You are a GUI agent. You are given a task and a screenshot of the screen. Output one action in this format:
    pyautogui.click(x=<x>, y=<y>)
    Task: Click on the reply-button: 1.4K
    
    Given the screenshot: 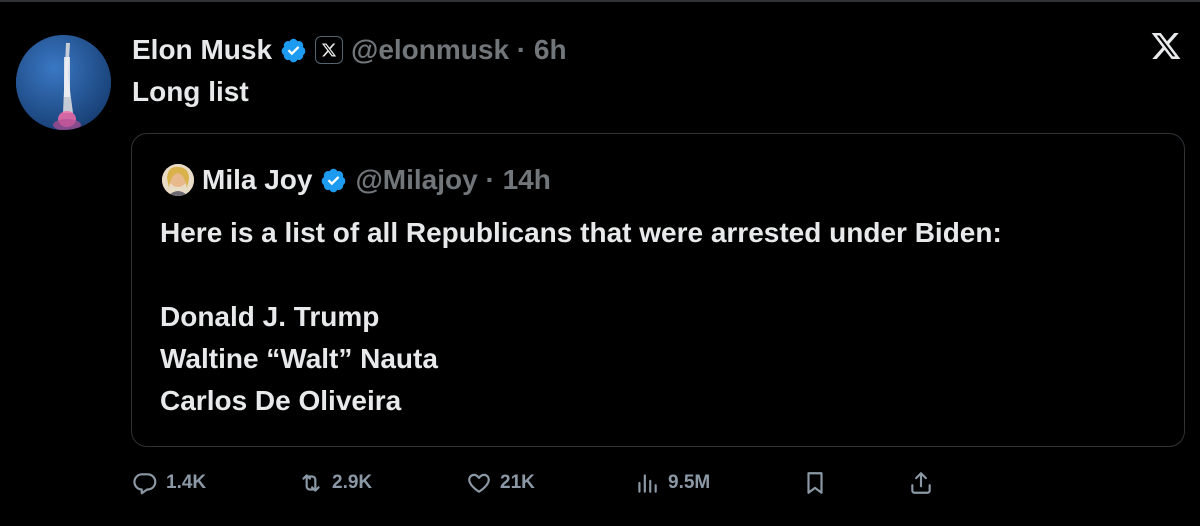 What is the action you would take?
    pyautogui.click(x=169, y=483)
    